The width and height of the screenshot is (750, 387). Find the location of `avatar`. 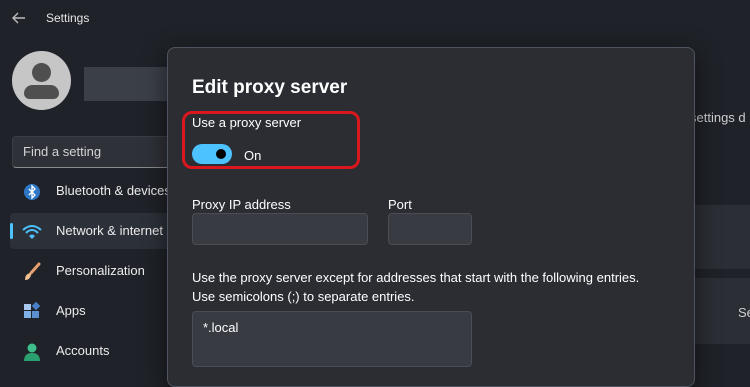

avatar is located at coordinates (41, 80).